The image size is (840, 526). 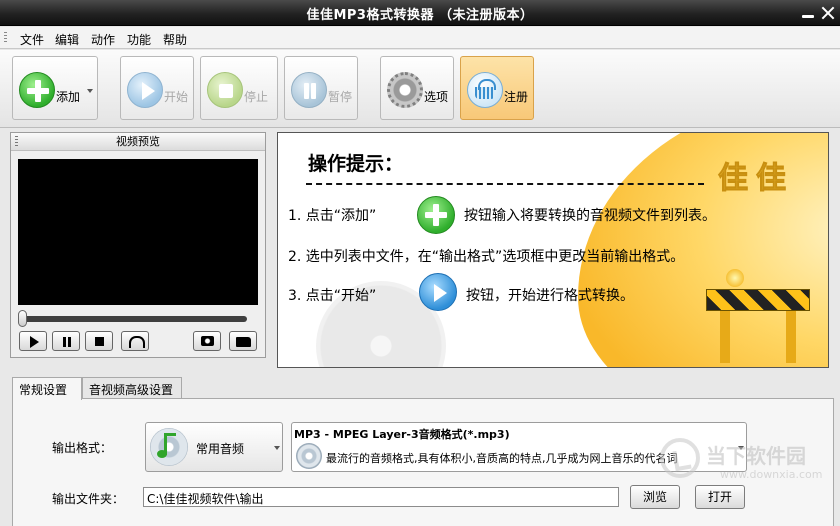 I want to click on watermark-url: www.downxia.com, so click(x=771, y=474).